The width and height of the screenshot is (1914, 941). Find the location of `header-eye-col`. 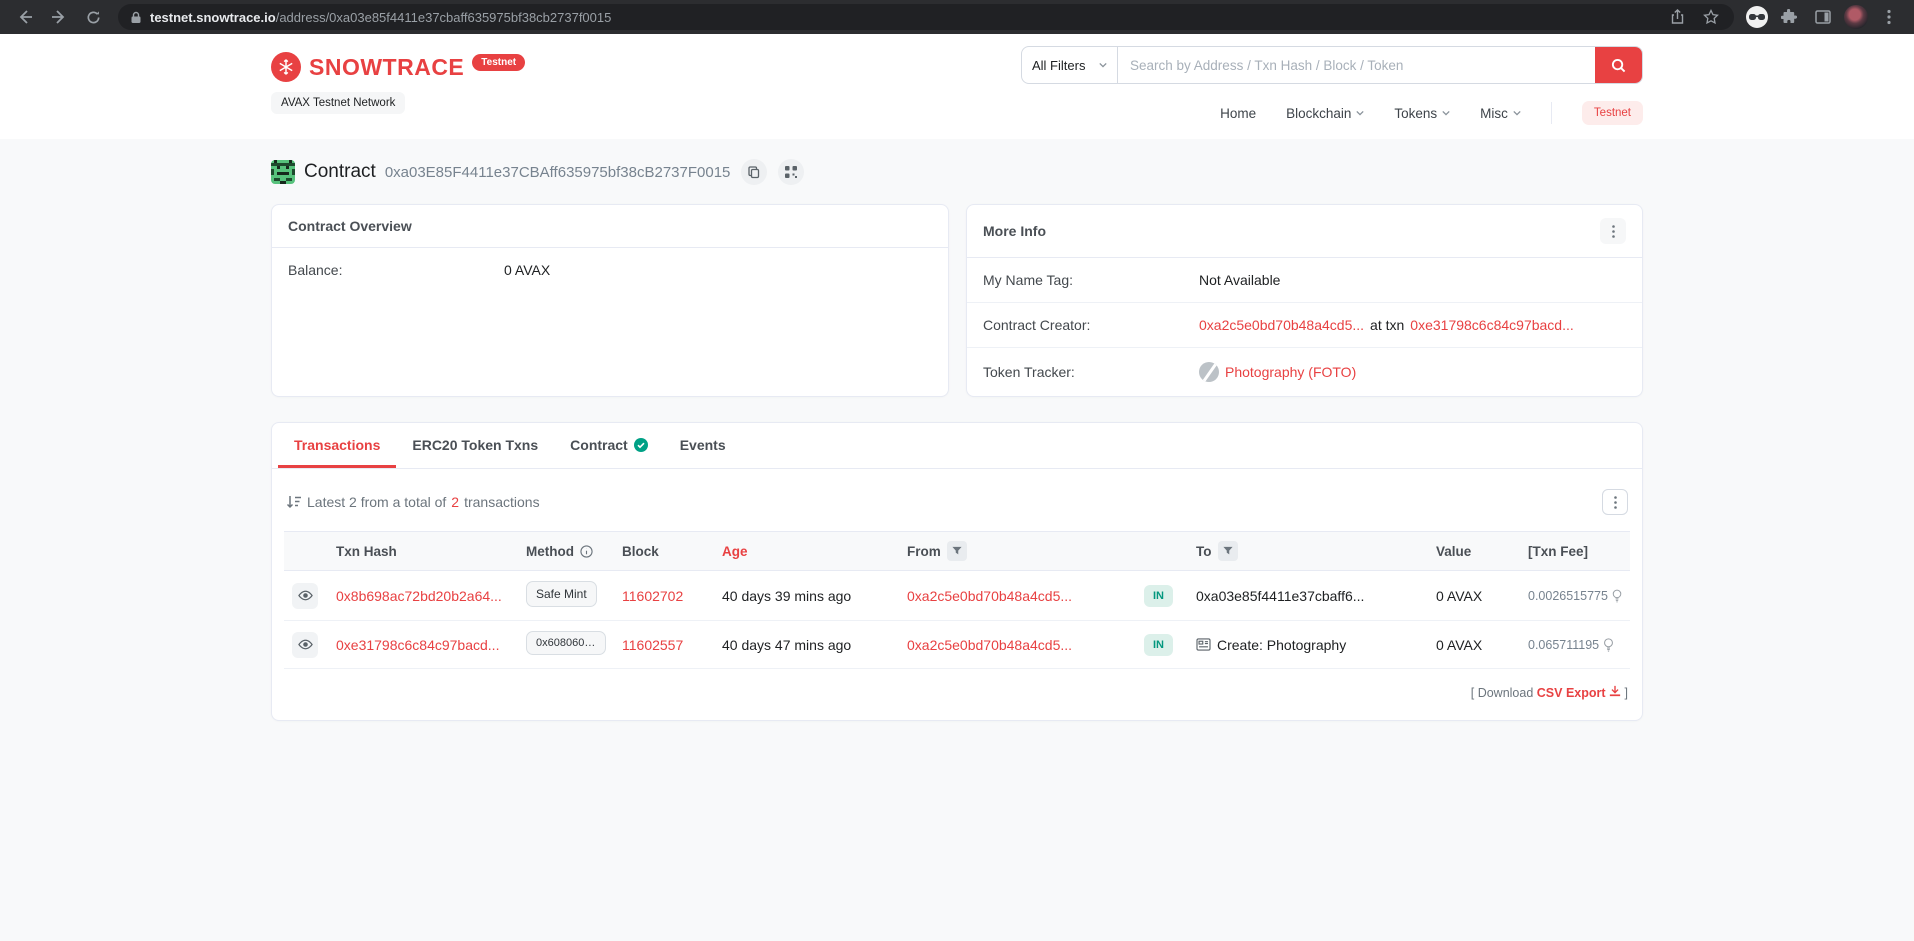

header-eye-col is located at coordinates (306, 551).